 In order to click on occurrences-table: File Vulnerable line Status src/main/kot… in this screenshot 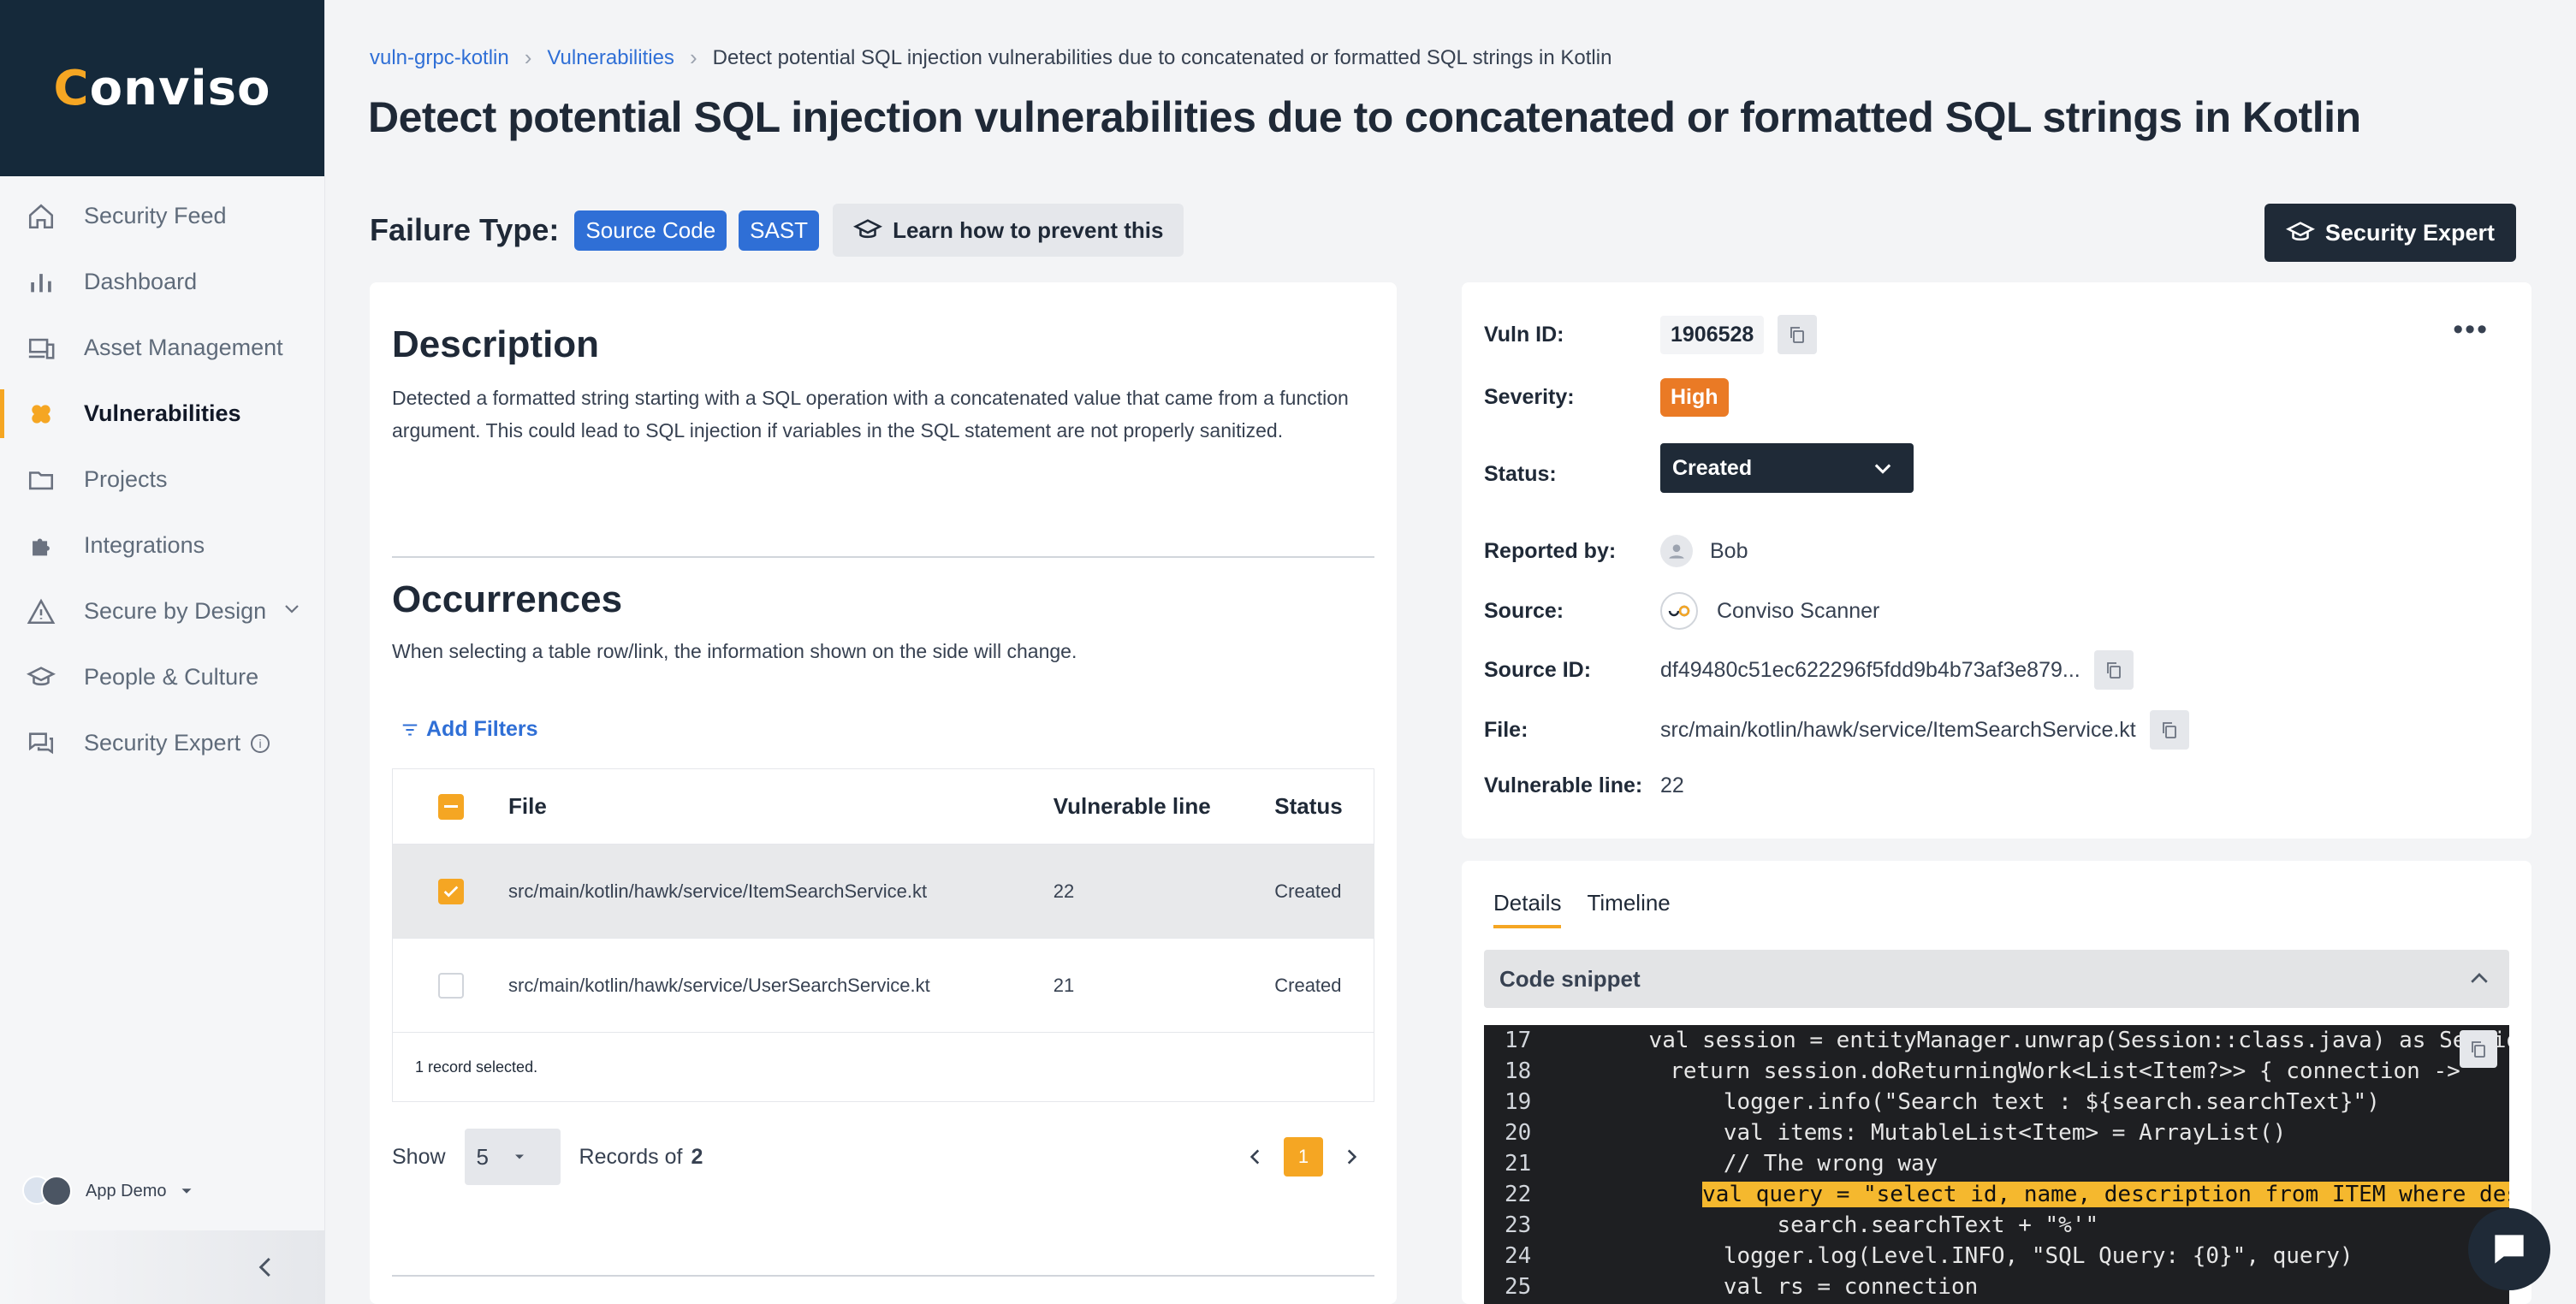, I will do `click(883, 935)`.